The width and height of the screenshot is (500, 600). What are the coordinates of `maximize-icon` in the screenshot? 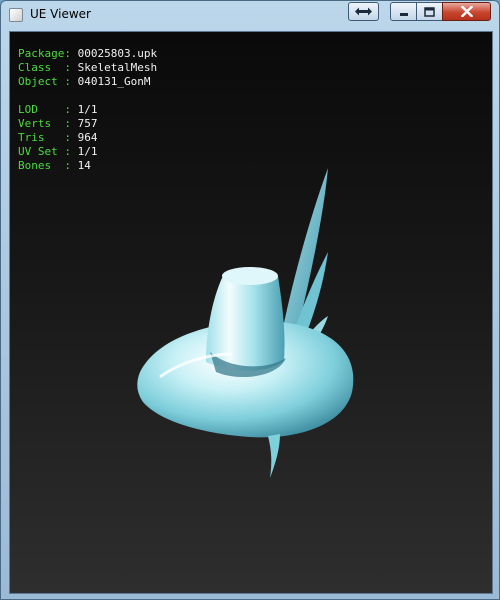 It's located at (429, 11).